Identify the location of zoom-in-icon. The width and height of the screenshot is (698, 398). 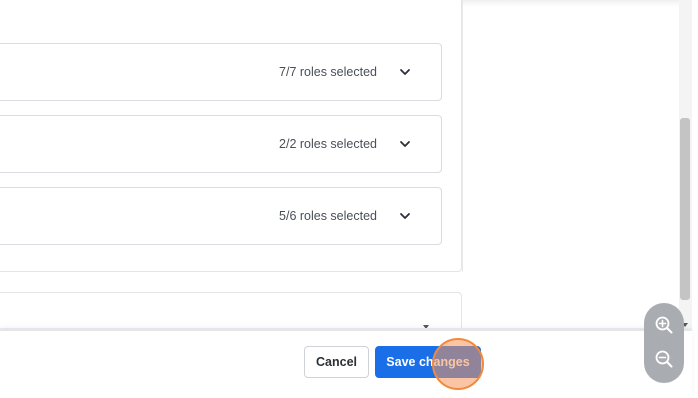
(664, 325).